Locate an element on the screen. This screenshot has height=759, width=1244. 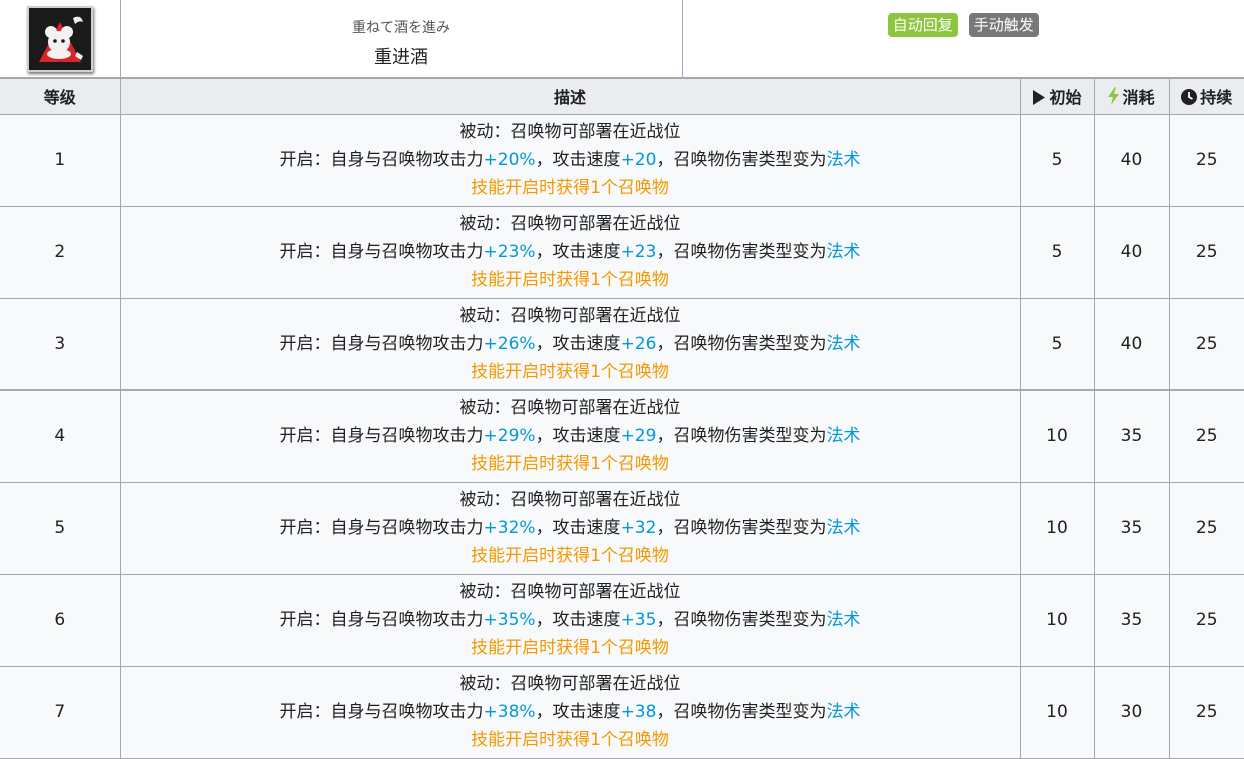
atk-value: +38% is located at coordinates (509, 712).